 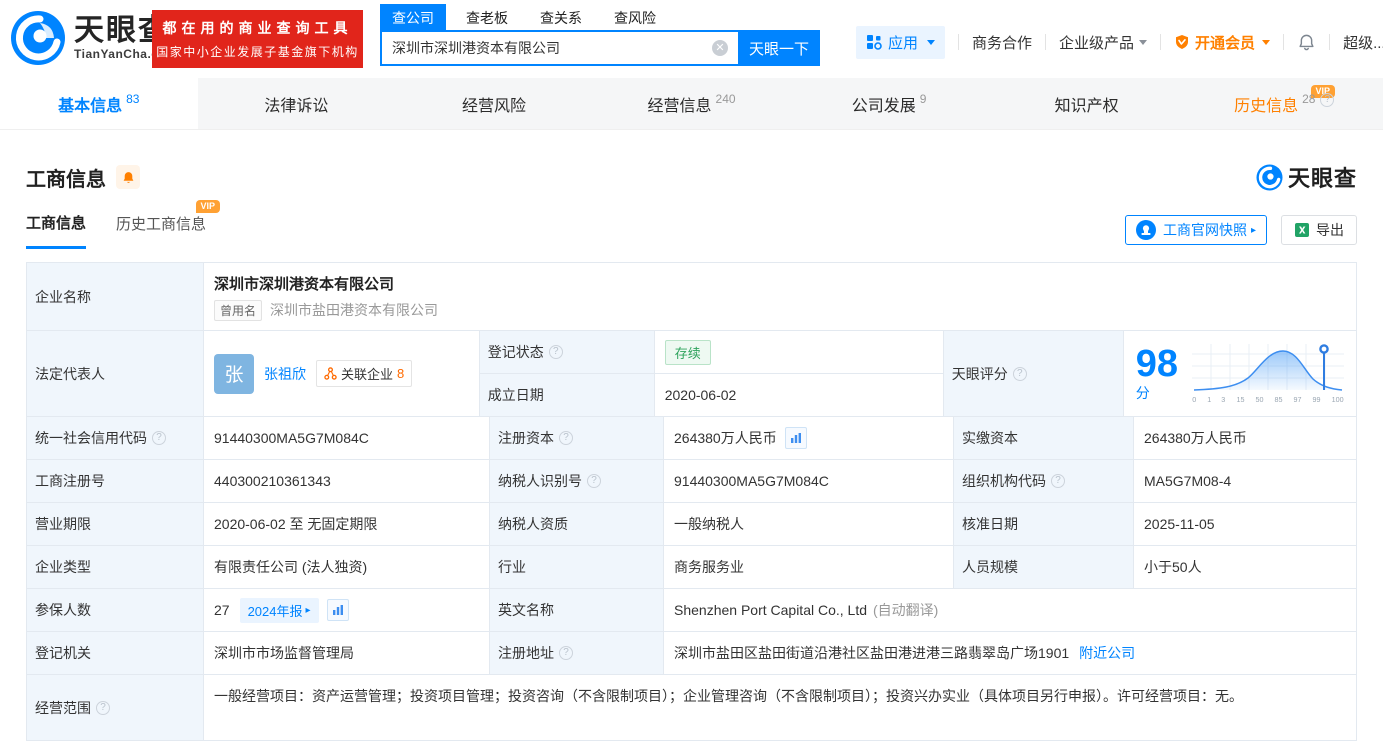 I want to click on search-tab-relation: 查关系, so click(x=561, y=17).